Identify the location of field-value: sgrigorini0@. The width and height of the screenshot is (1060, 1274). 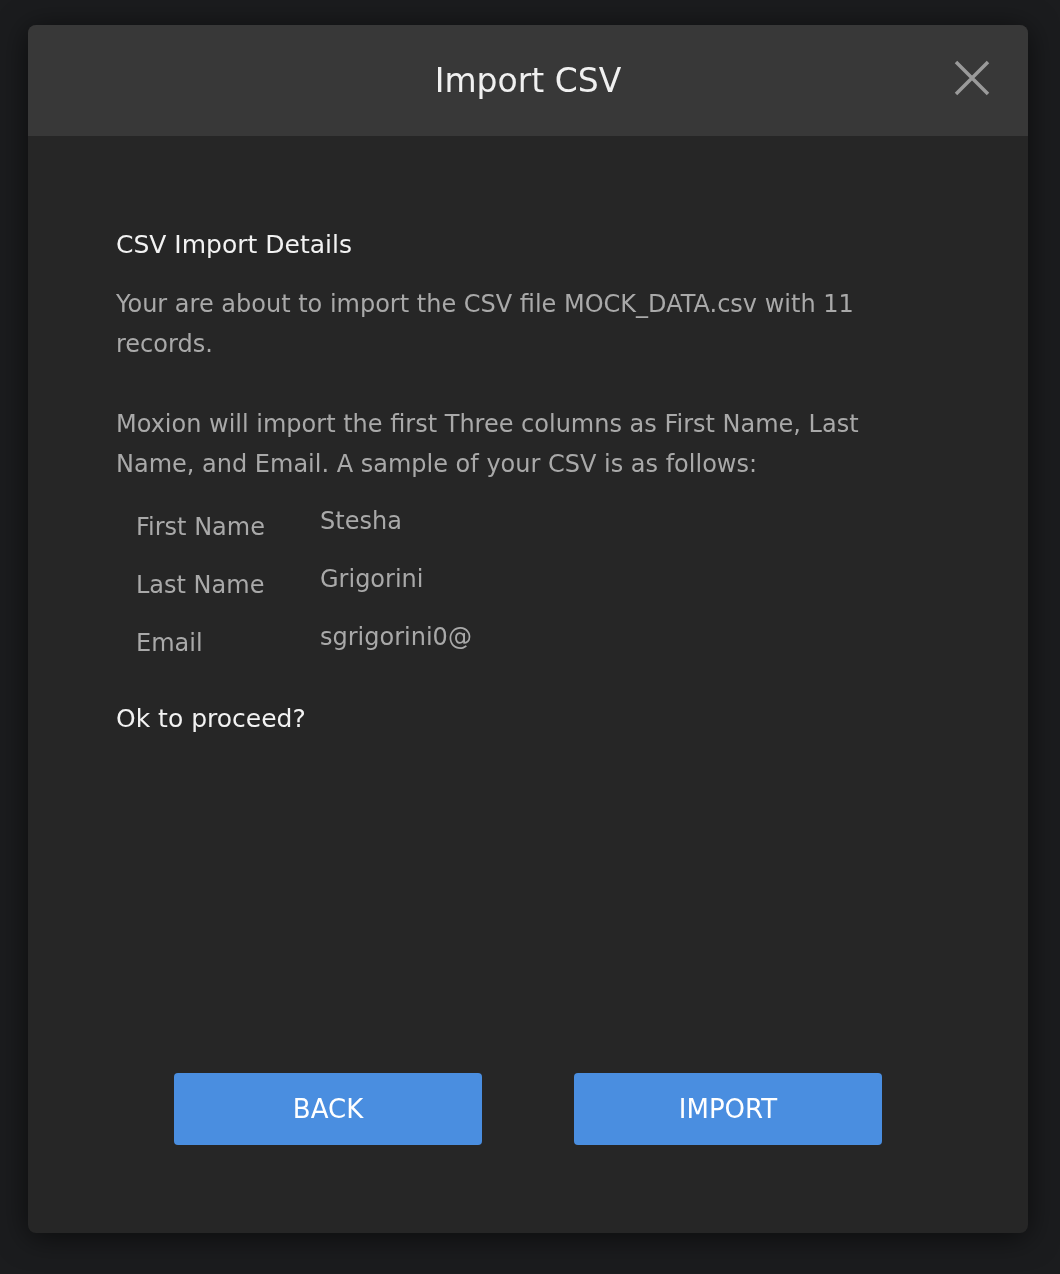
(396, 637).